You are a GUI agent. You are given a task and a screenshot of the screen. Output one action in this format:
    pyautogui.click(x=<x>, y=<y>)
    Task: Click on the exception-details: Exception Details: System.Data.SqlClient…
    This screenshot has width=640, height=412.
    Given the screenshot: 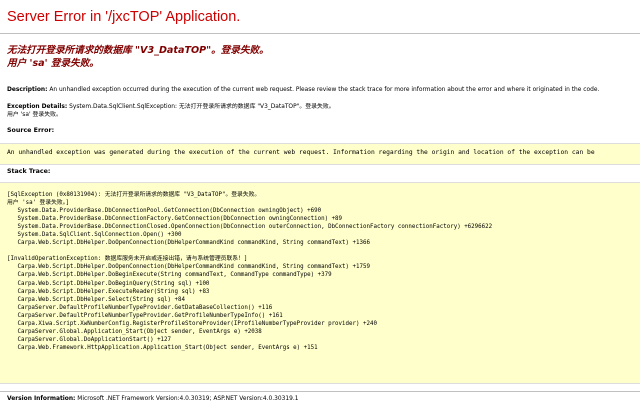 What is the action you would take?
    pyautogui.click(x=171, y=111)
    